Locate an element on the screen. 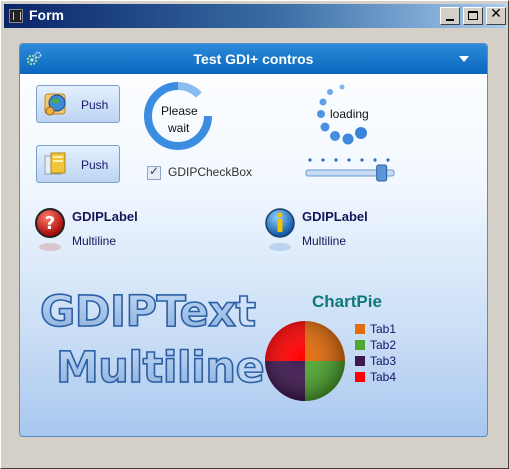  gdip-slider is located at coordinates (351, 171).